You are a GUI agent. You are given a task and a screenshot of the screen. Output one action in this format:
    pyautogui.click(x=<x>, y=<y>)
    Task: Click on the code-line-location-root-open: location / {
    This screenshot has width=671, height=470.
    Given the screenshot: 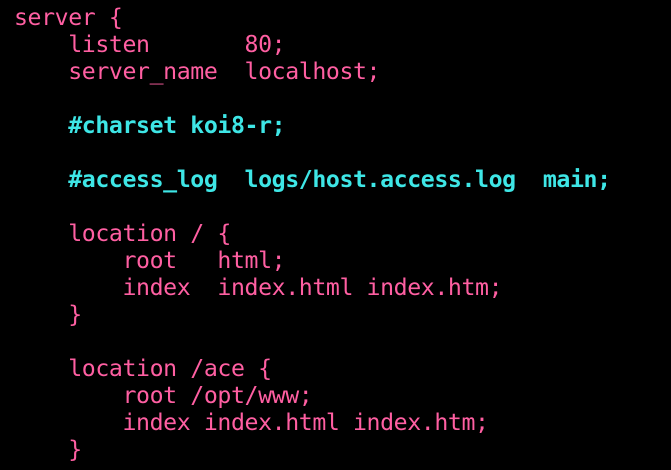 What is the action you would take?
    pyautogui.click(x=122, y=233)
    